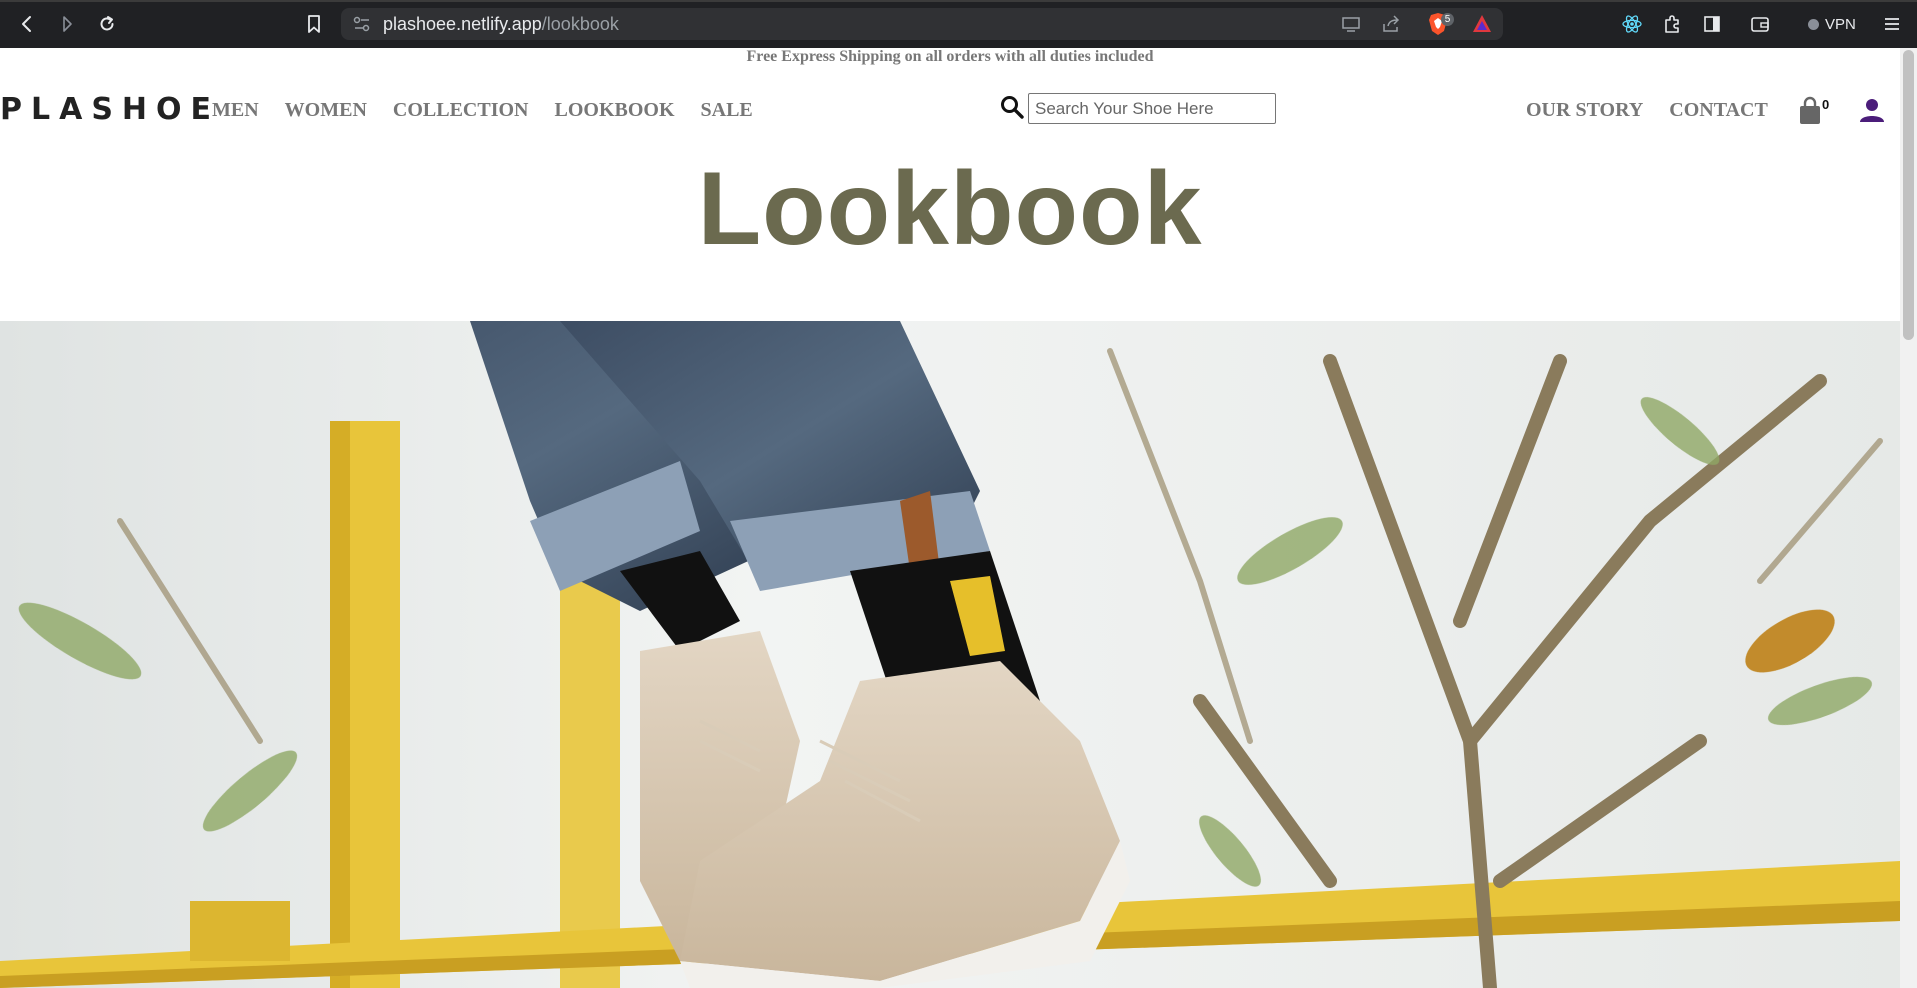 The height and width of the screenshot is (988, 1917). Describe the element at coordinates (110, 109) in the screenshot. I see `site-logo: PLASHOE` at that location.